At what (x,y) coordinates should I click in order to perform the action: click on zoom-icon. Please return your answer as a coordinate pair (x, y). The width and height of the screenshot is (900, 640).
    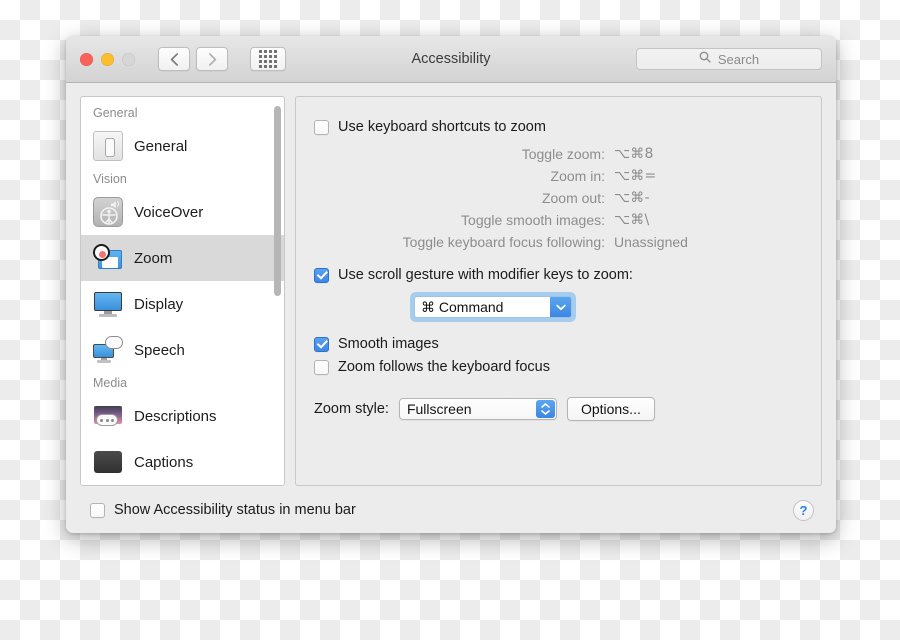
    Looking at the image, I should click on (108, 258).